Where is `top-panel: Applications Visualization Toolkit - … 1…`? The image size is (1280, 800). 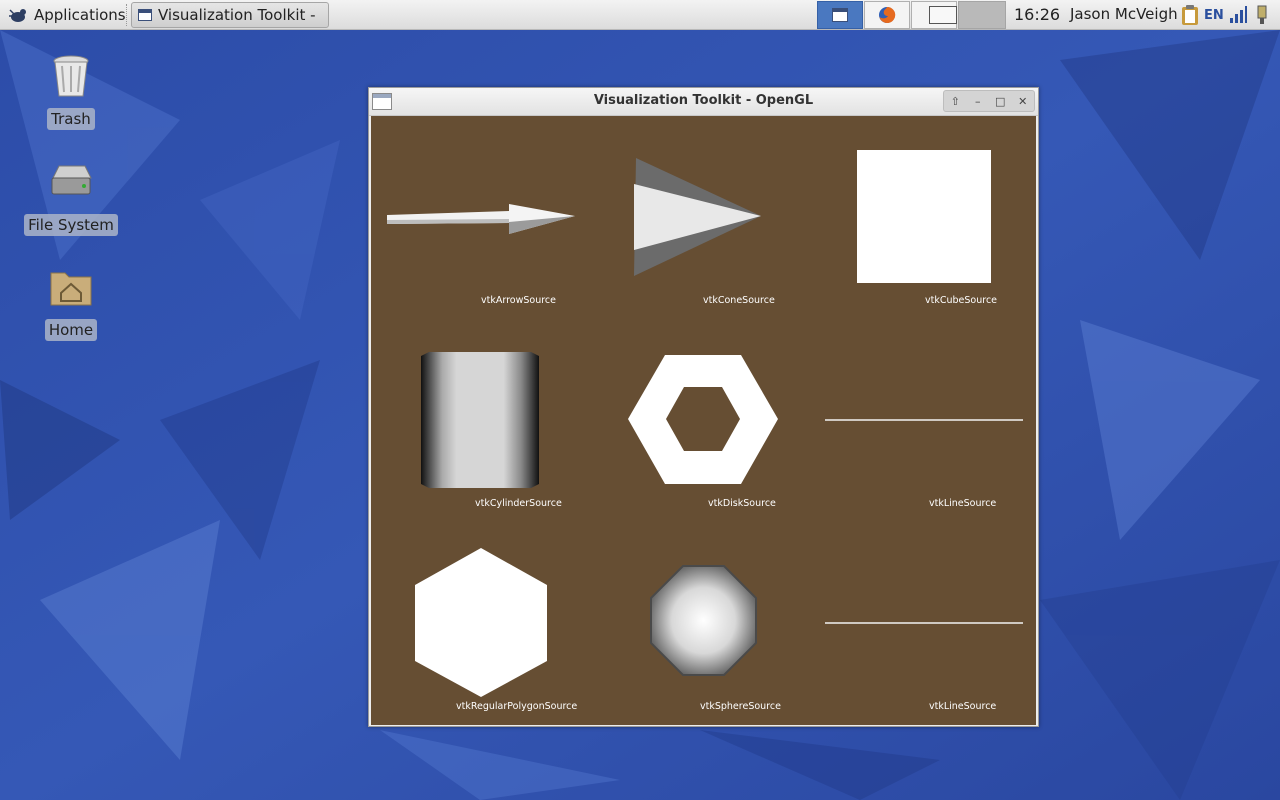
top-panel: Applications Visualization Toolkit - … 1… is located at coordinates (640, 15).